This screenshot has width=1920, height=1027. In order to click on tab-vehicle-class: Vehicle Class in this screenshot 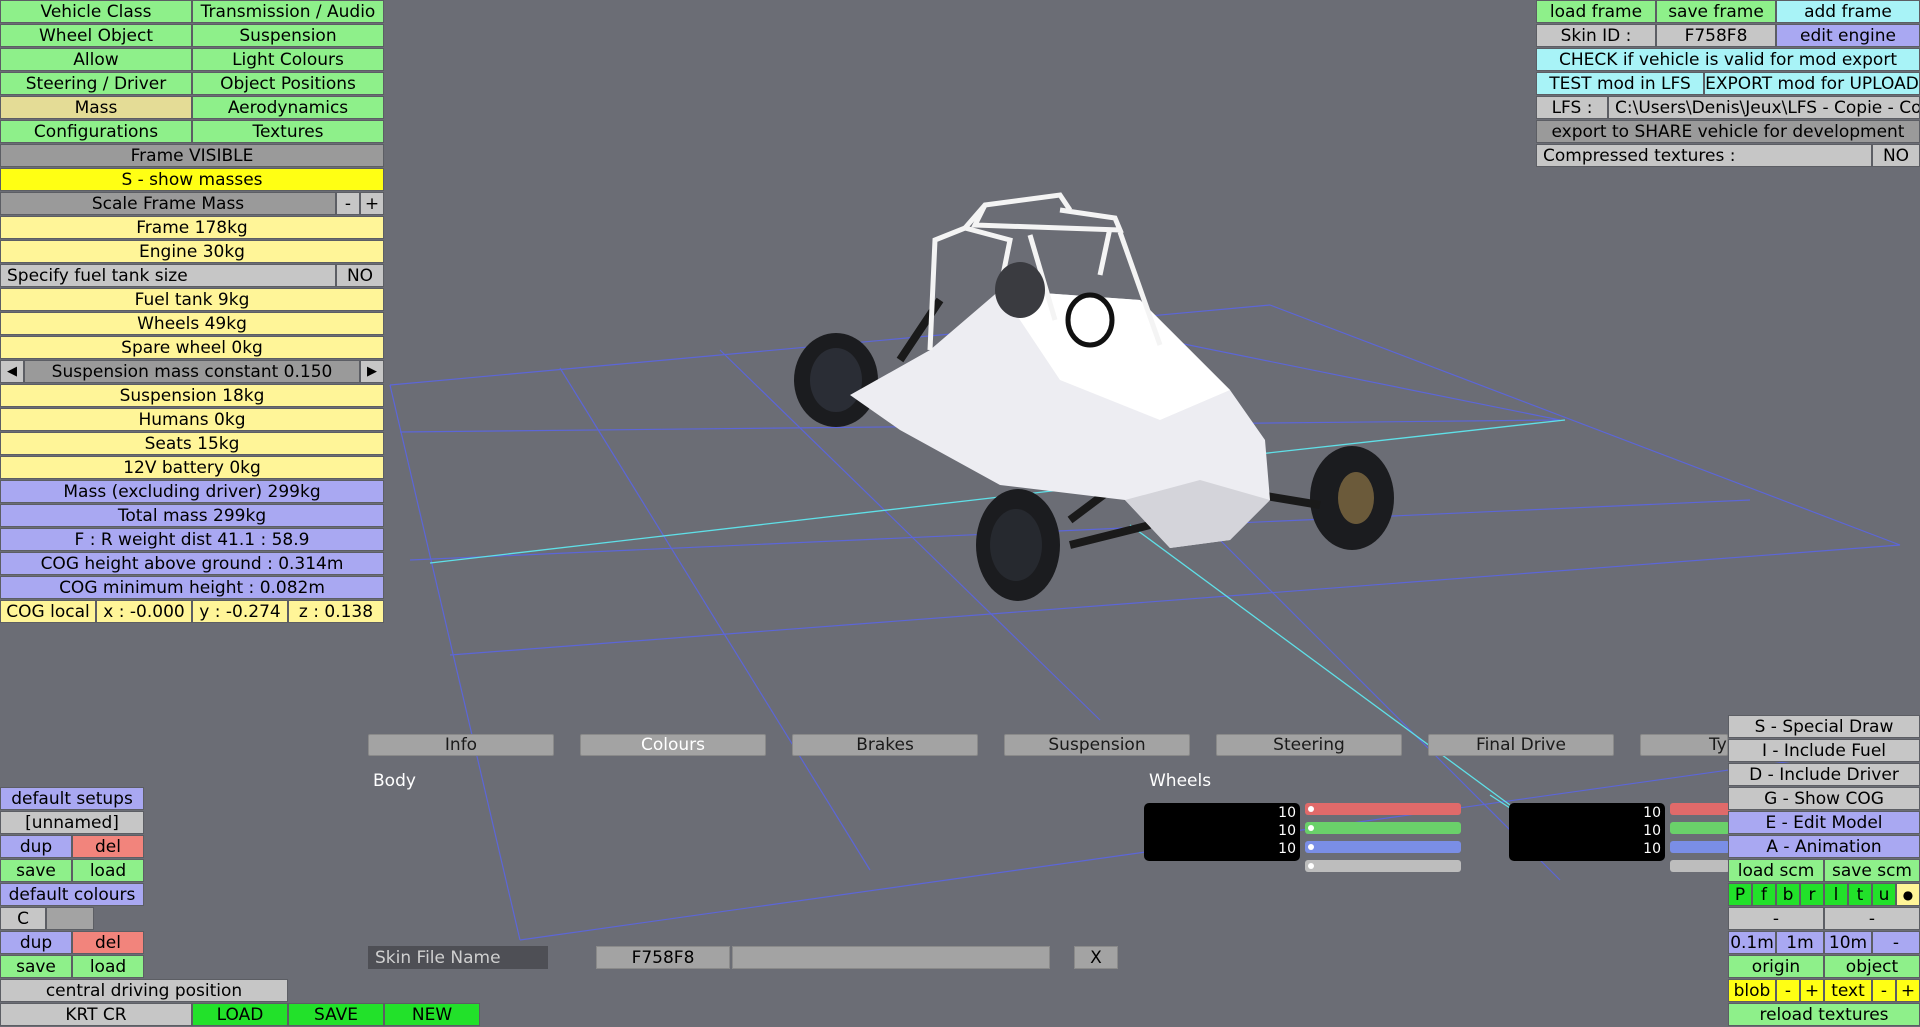, I will do `click(96, 11)`.